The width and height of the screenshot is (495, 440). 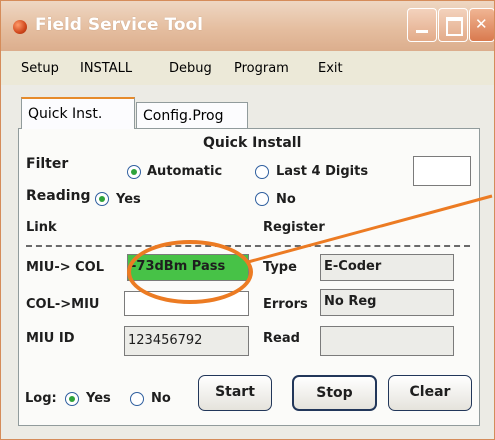 I want to click on filter-automatic-label: Automatic, so click(x=184, y=171).